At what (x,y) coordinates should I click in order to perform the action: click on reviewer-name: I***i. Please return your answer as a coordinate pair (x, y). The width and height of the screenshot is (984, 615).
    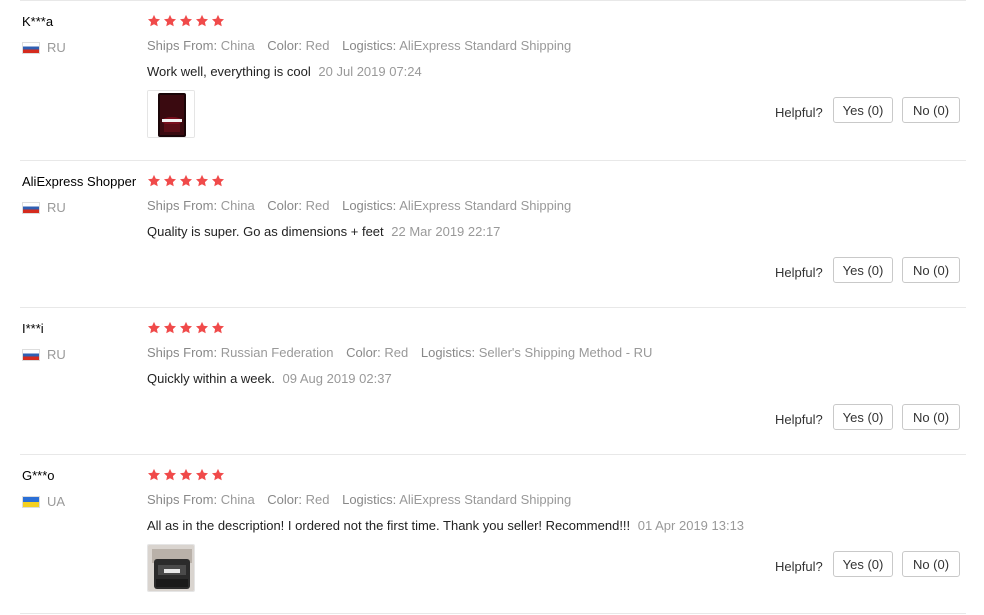
    Looking at the image, I should click on (33, 328).